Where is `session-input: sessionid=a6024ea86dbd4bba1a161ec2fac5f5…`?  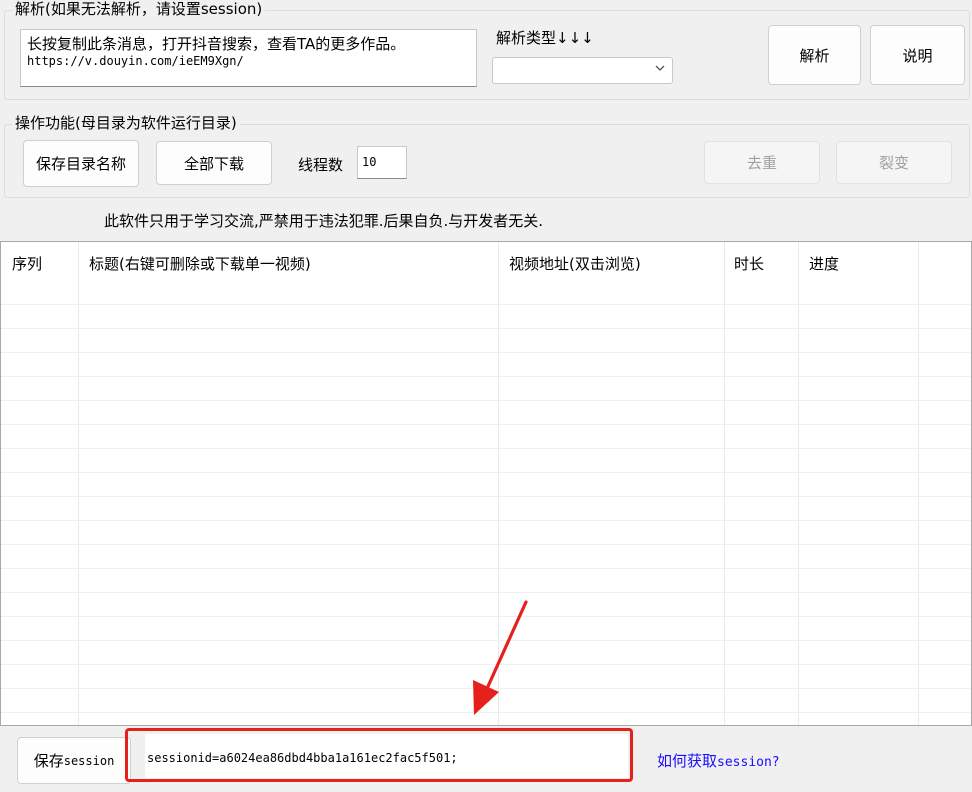
session-input: sessionid=a6024ea86dbd4bba1a161ec2fac5f5… is located at coordinates (386, 756).